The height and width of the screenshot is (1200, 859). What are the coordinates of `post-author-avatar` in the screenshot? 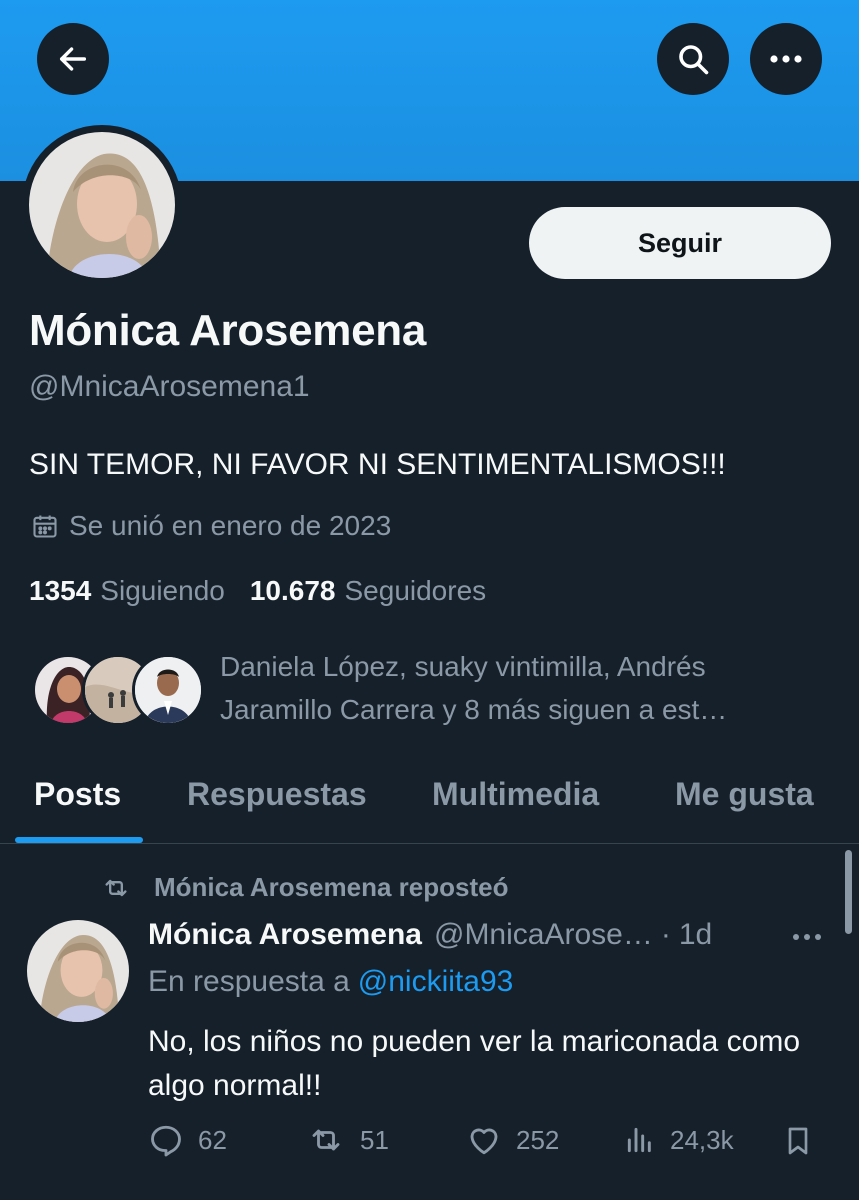 It's located at (78, 971).